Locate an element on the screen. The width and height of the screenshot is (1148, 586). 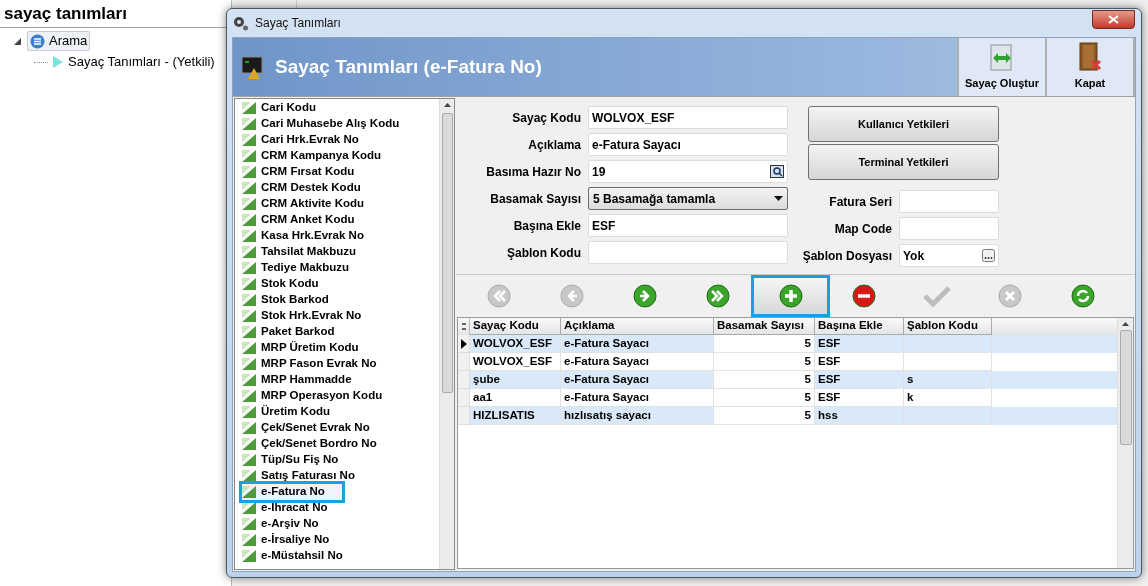
list-item: Tediye Makbuzu is located at coordinates (340, 268).